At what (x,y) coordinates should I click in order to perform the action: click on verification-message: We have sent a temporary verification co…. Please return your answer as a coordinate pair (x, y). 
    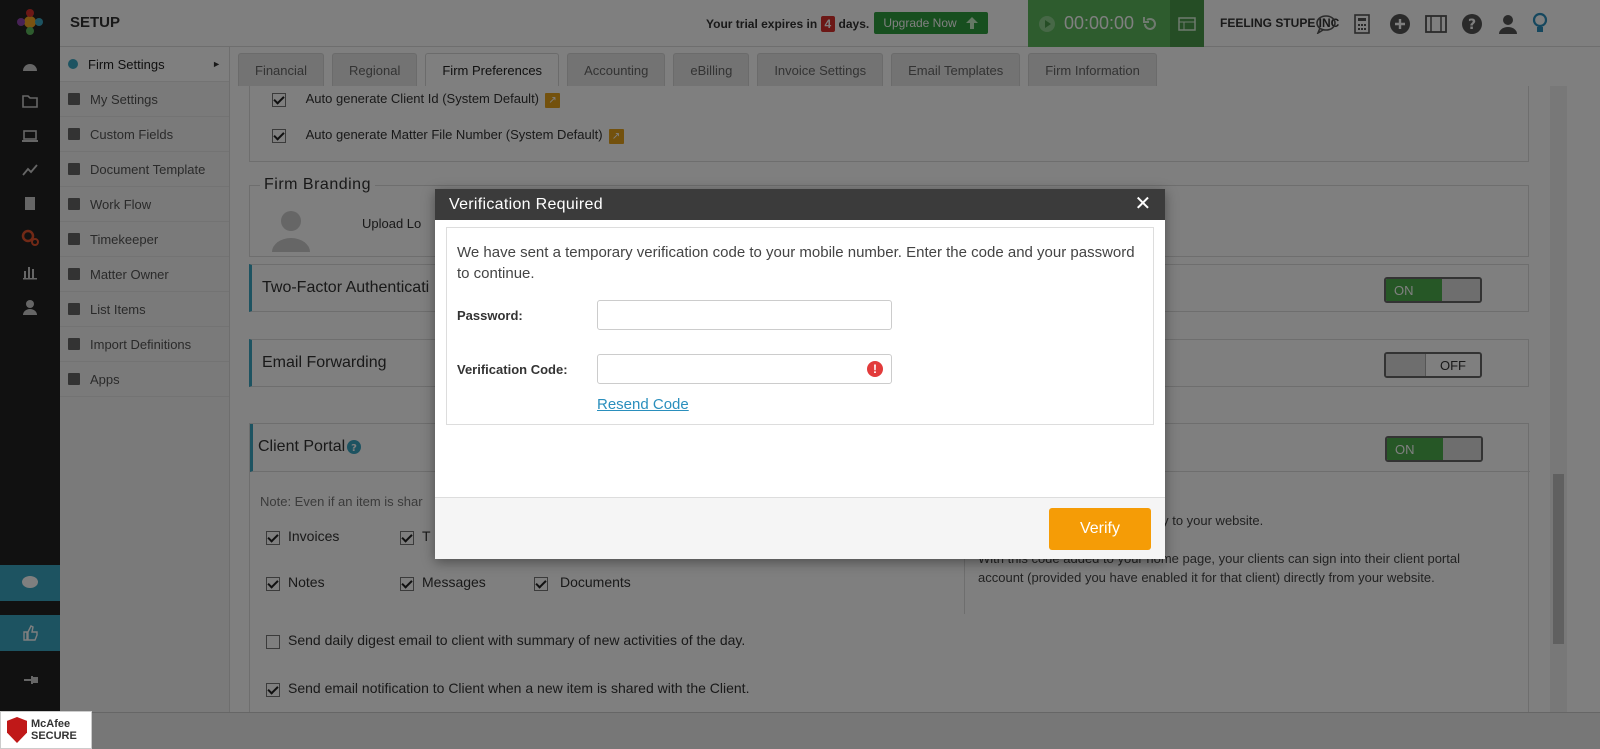
    Looking at the image, I should click on (796, 263).